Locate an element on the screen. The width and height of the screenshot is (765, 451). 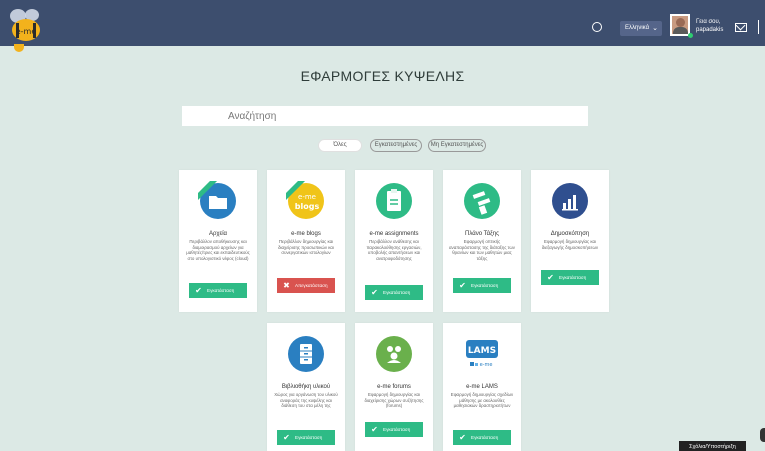
poll-chart-icon is located at coordinates (570, 201).